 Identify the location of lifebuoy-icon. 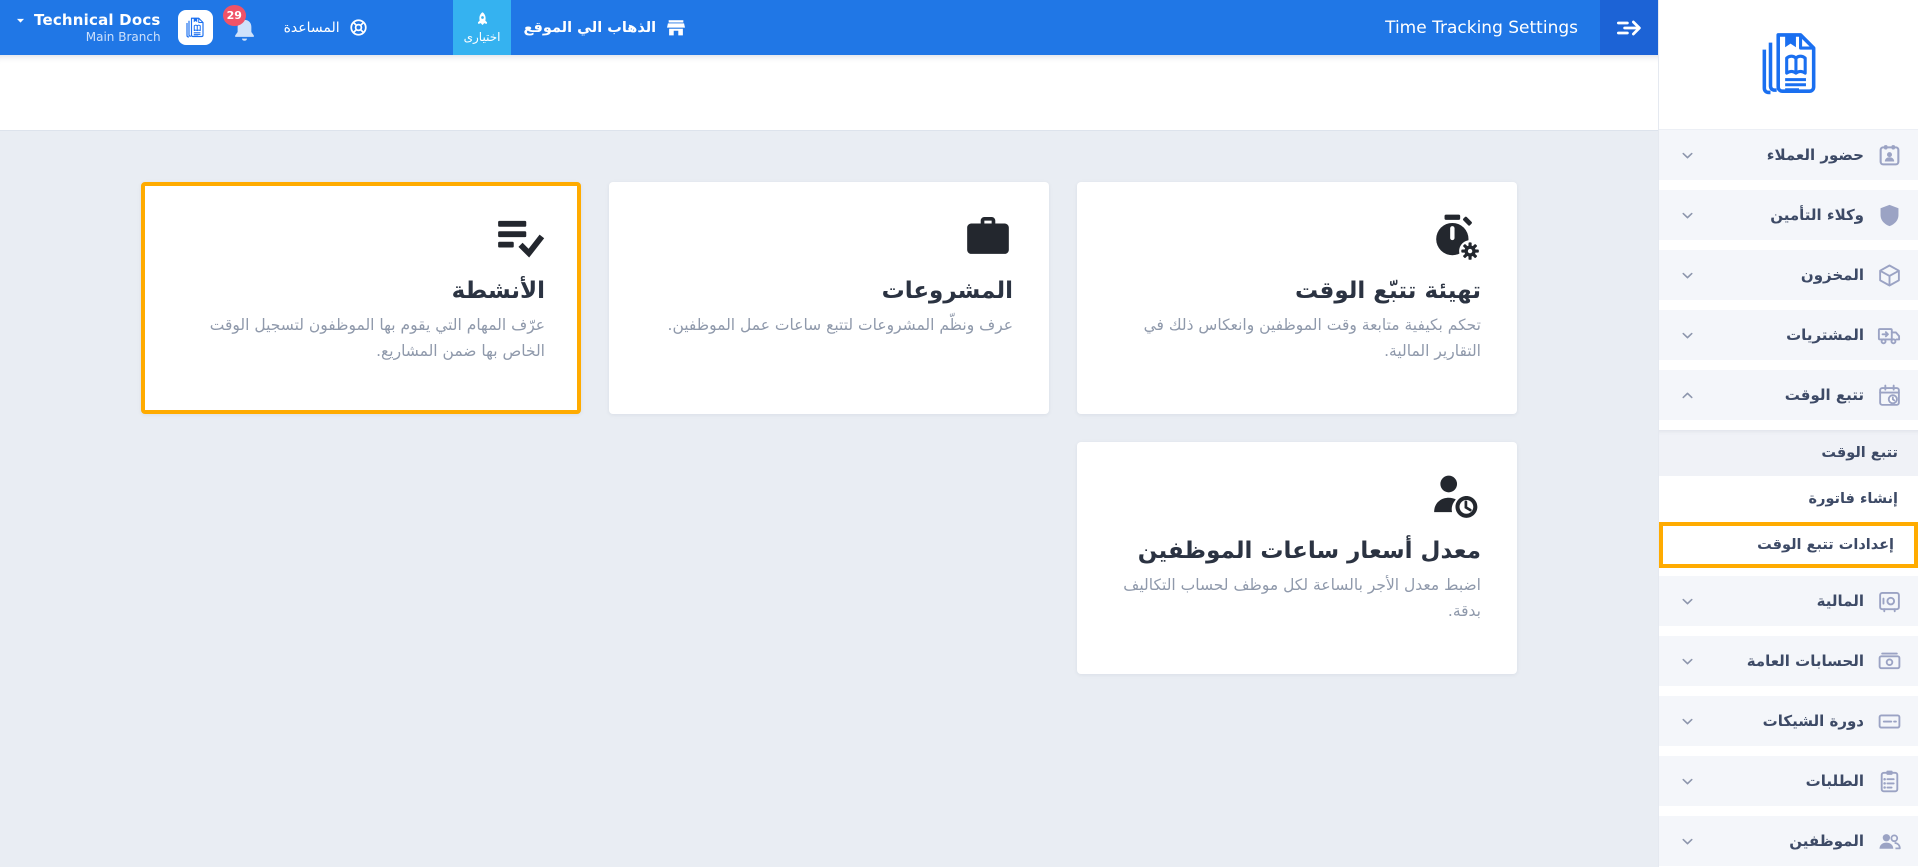
(358, 27).